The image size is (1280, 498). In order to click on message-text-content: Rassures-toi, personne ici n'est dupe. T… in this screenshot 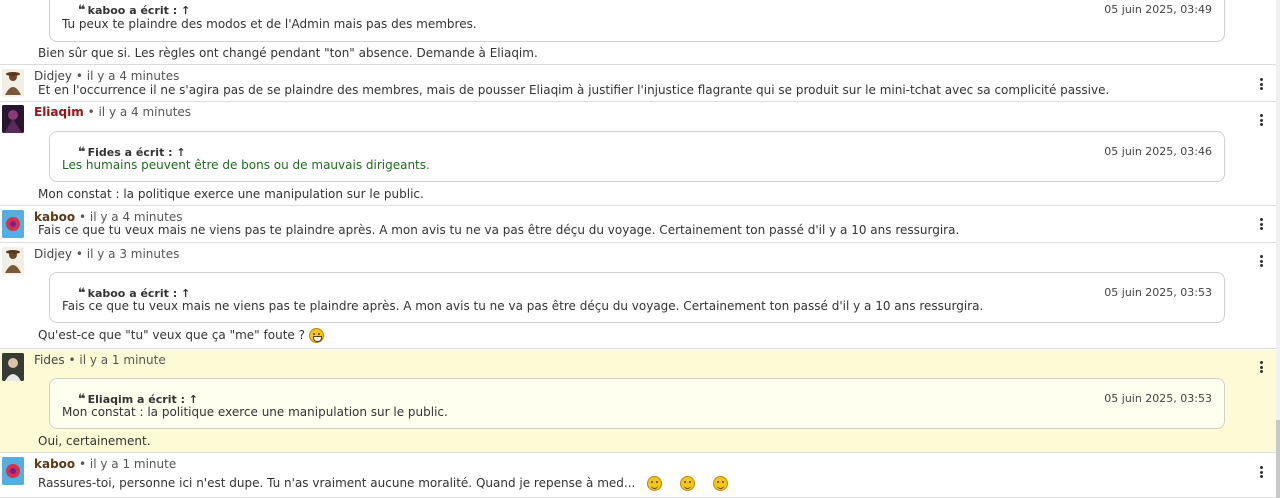, I will do `click(337, 483)`.